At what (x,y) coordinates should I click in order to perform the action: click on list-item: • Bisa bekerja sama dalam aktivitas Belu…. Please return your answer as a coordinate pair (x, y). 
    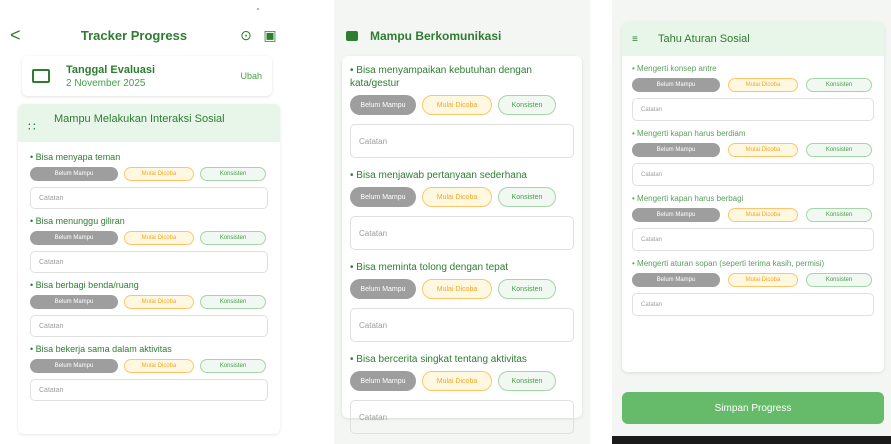
    Looking at the image, I should click on (149, 372).